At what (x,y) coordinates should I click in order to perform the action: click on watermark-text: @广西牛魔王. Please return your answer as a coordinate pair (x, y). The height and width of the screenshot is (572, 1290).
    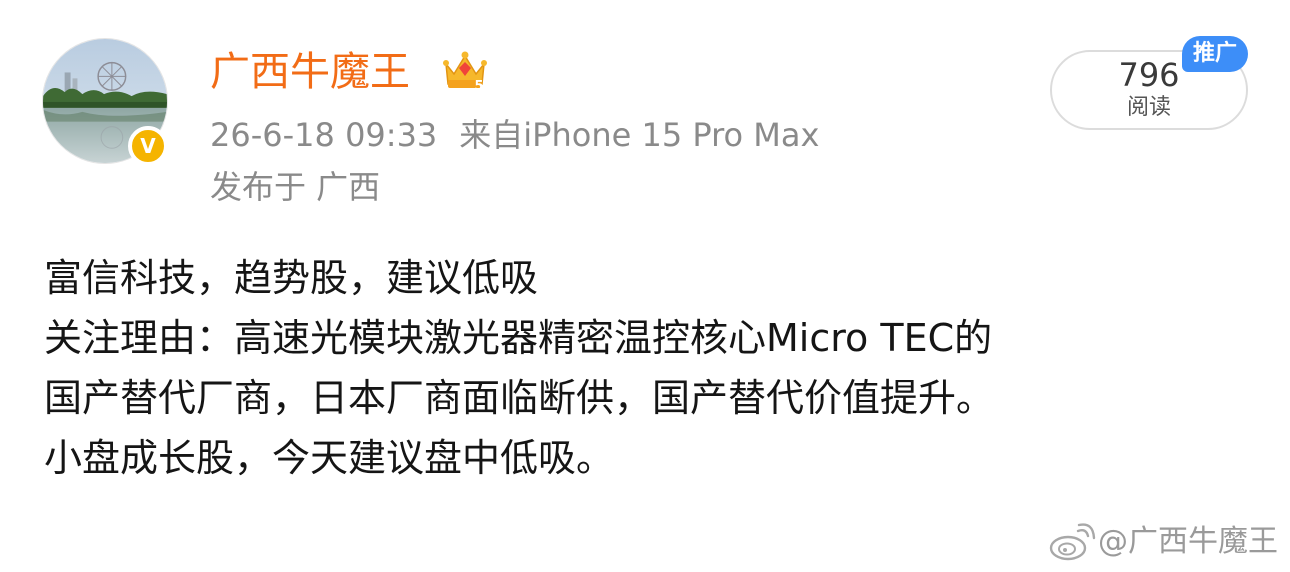
    Looking at the image, I should click on (1188, 541).